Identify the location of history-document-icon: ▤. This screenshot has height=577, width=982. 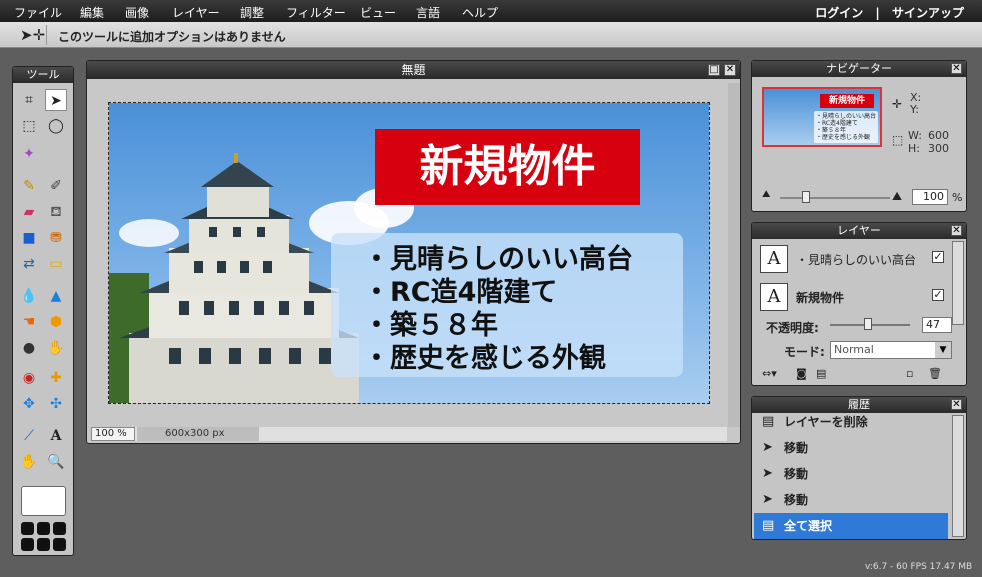
(768, 525).